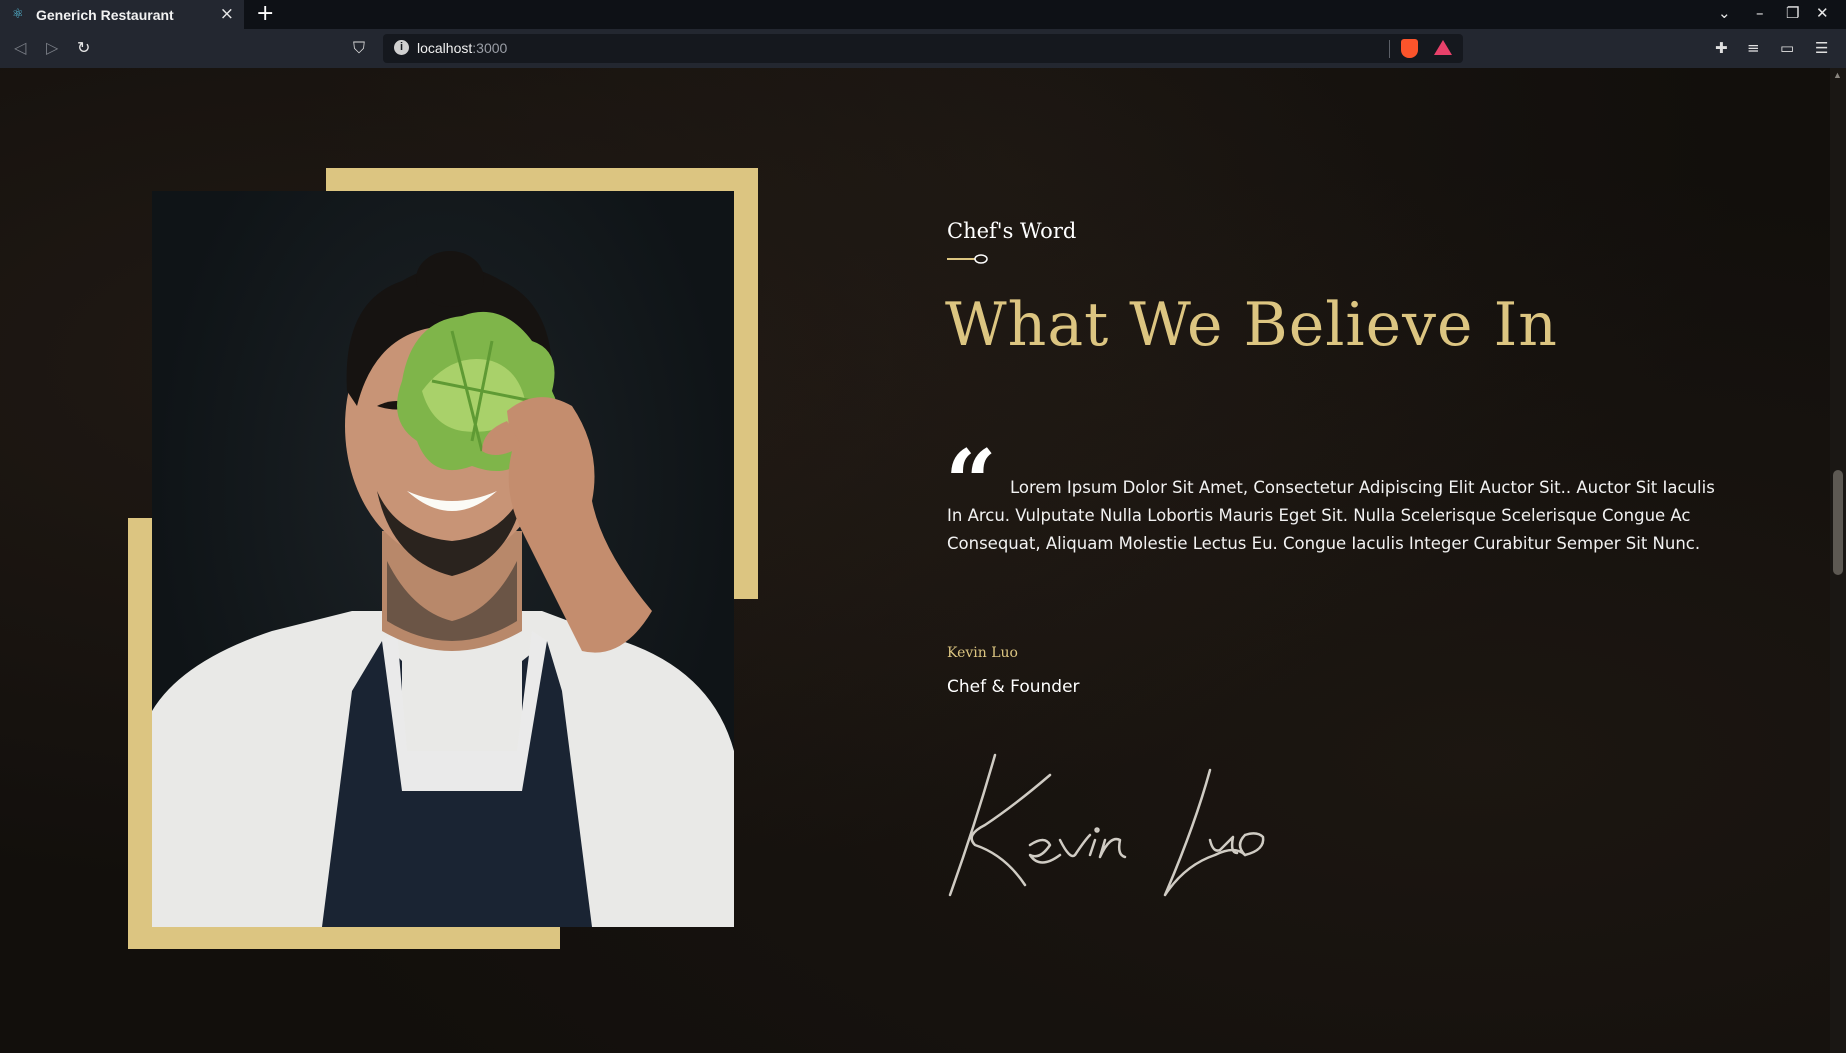 The image size is (1846, 1053). What do you see at coordinates (1760, 13) in the screenshot?
I see `minimize-icon: –` at bounding box center [1760, 13].